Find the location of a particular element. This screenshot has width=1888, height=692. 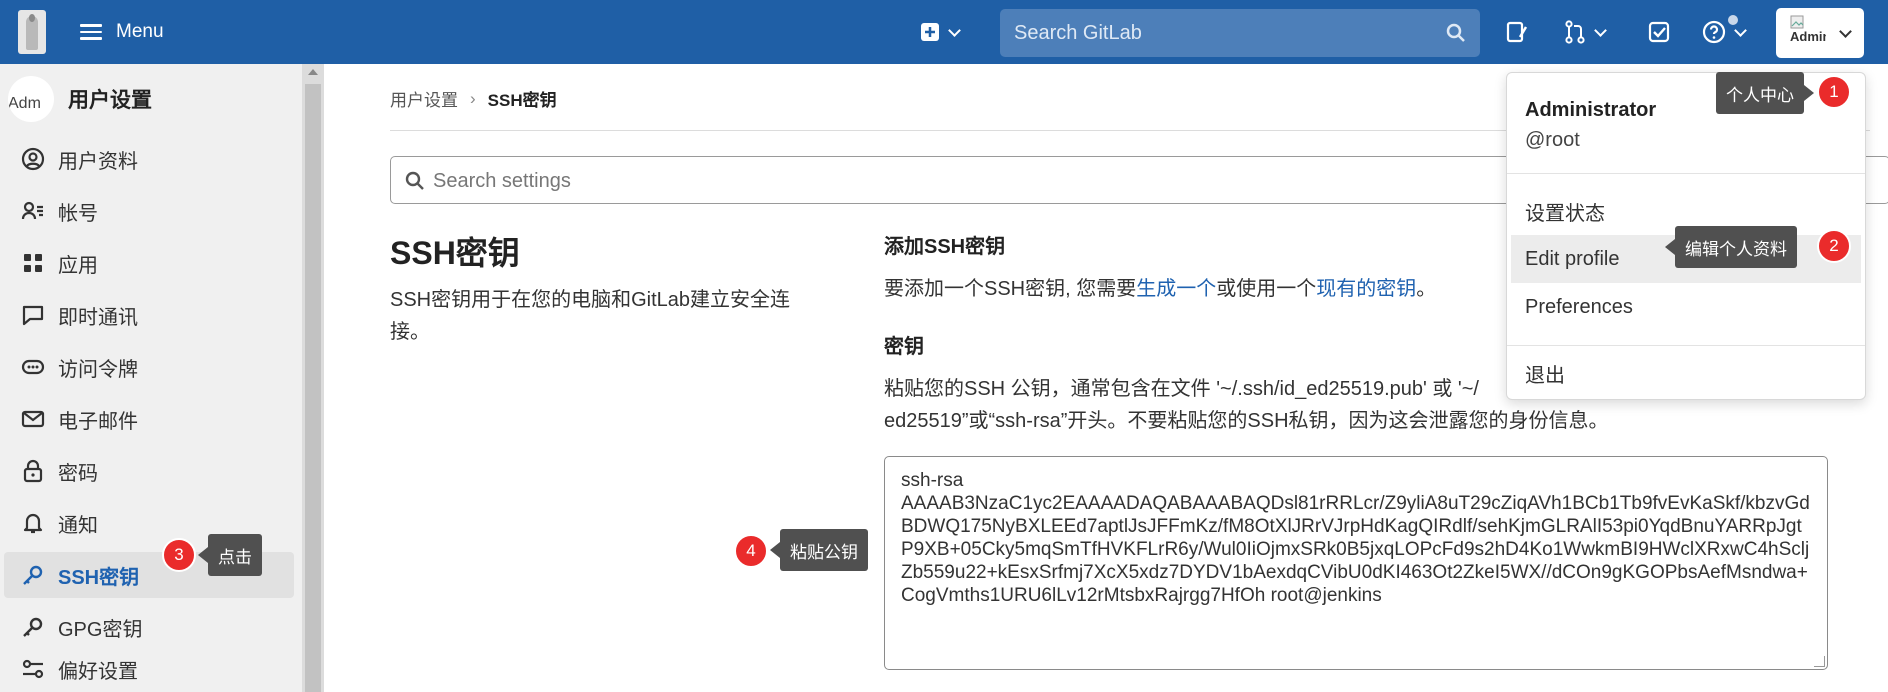

account-icon is located at coordinates (33, 211).